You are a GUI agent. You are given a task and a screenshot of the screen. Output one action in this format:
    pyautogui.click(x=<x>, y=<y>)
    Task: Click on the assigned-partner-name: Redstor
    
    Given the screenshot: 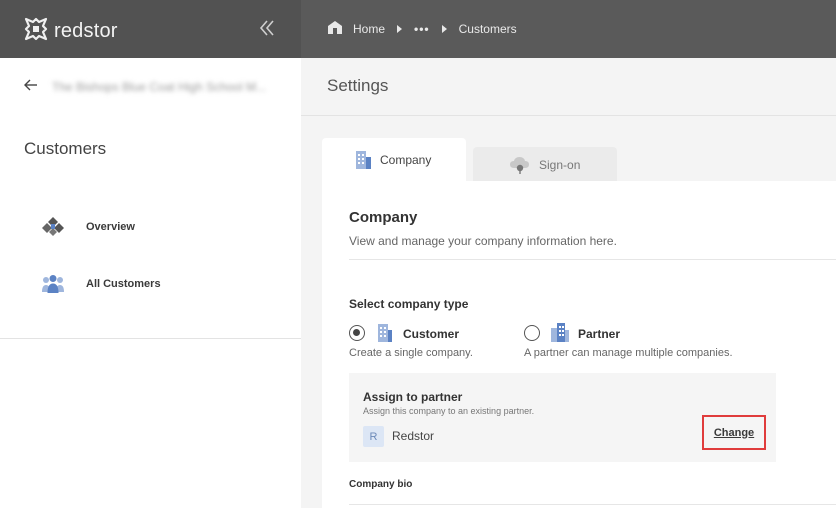 What is the action you would take?
    pyautogui.click(x=413, y=436)
    